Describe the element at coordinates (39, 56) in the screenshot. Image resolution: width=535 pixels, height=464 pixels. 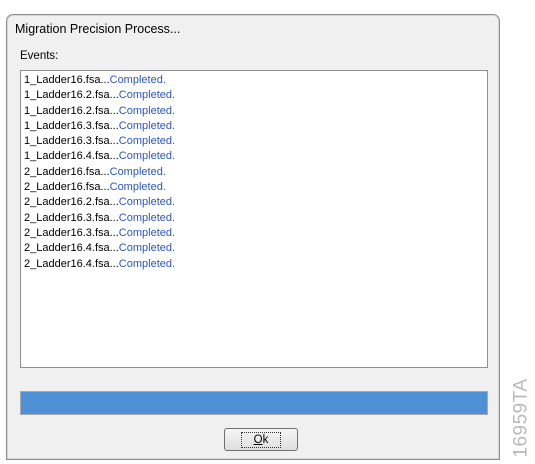
I see `events-label: Events:` at that location.